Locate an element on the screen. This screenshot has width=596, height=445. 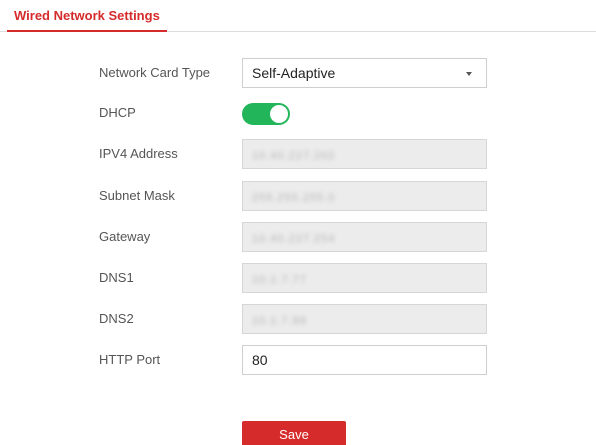
dhcp-row: DHCP is located at coordinates (298, 113).